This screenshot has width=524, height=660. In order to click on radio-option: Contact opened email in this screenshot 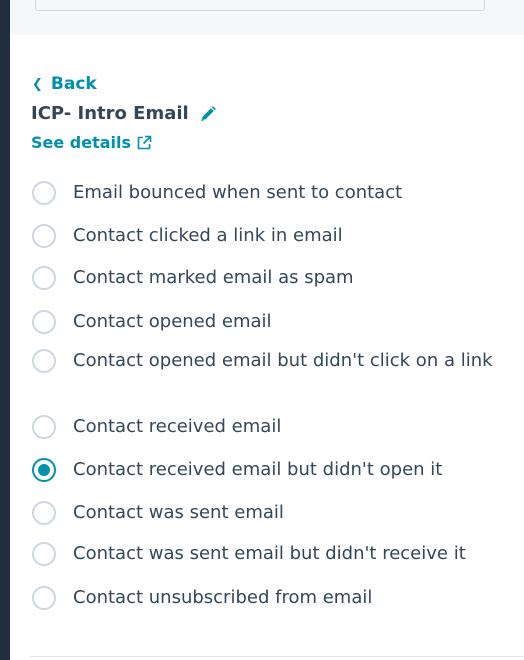, I will do `click(262, 322)`.